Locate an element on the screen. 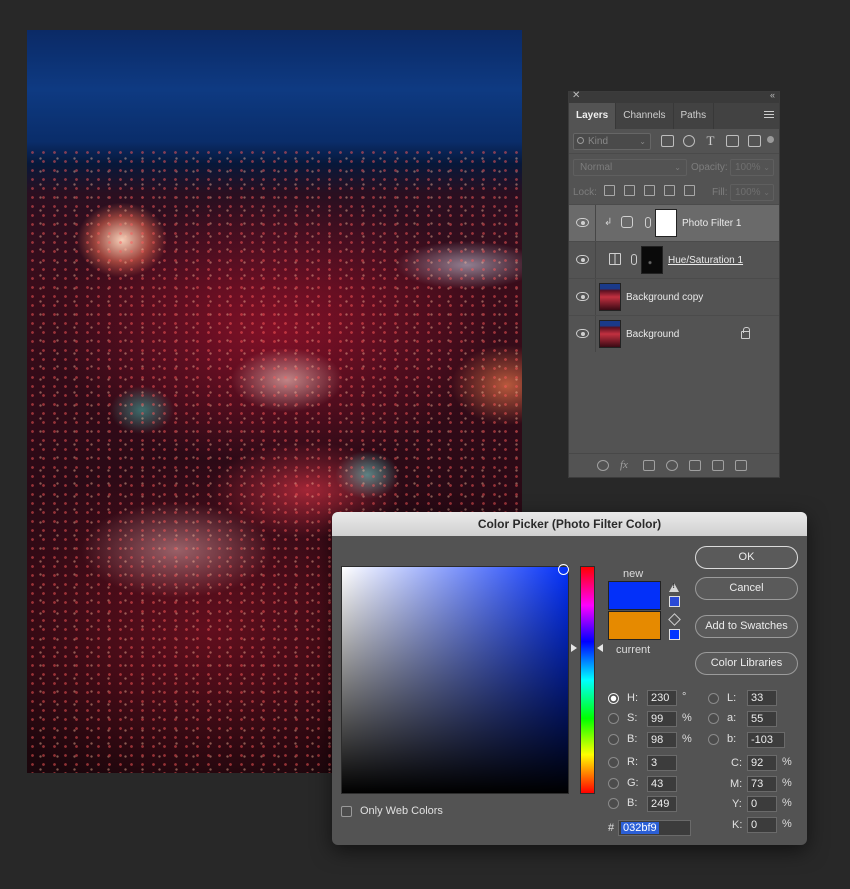  lock-move-icon is located at coordinates (649, 190).